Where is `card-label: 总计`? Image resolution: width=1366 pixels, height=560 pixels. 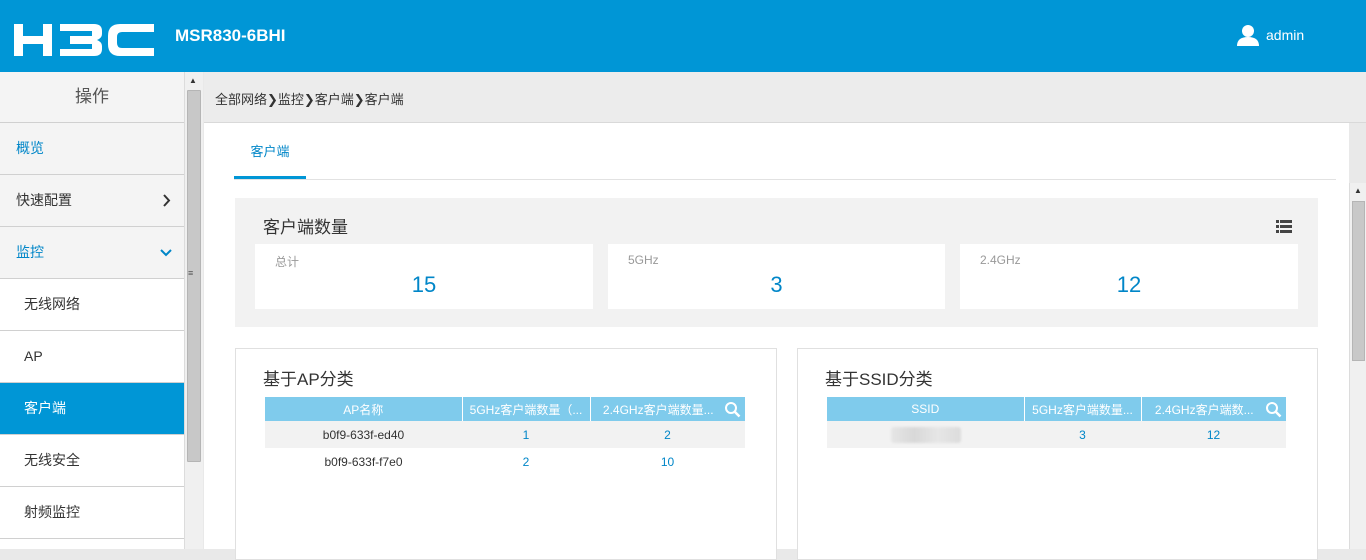 card-label: 总计 is located at coordinates (287, 262).